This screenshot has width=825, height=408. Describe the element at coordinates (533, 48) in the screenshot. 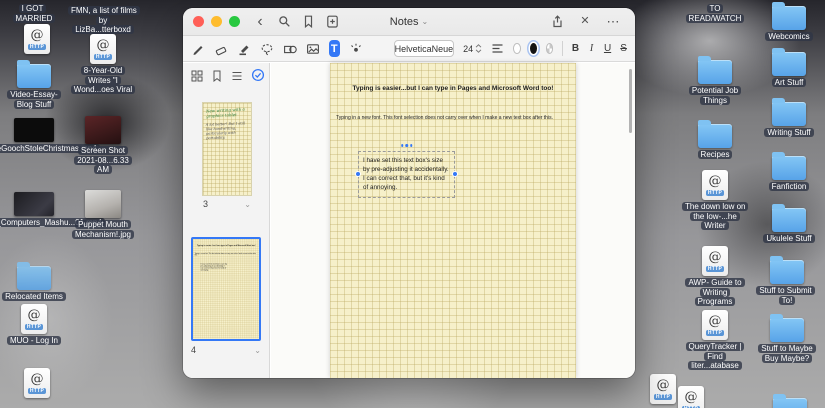

I see `color-swatch-black-selected` at that location.